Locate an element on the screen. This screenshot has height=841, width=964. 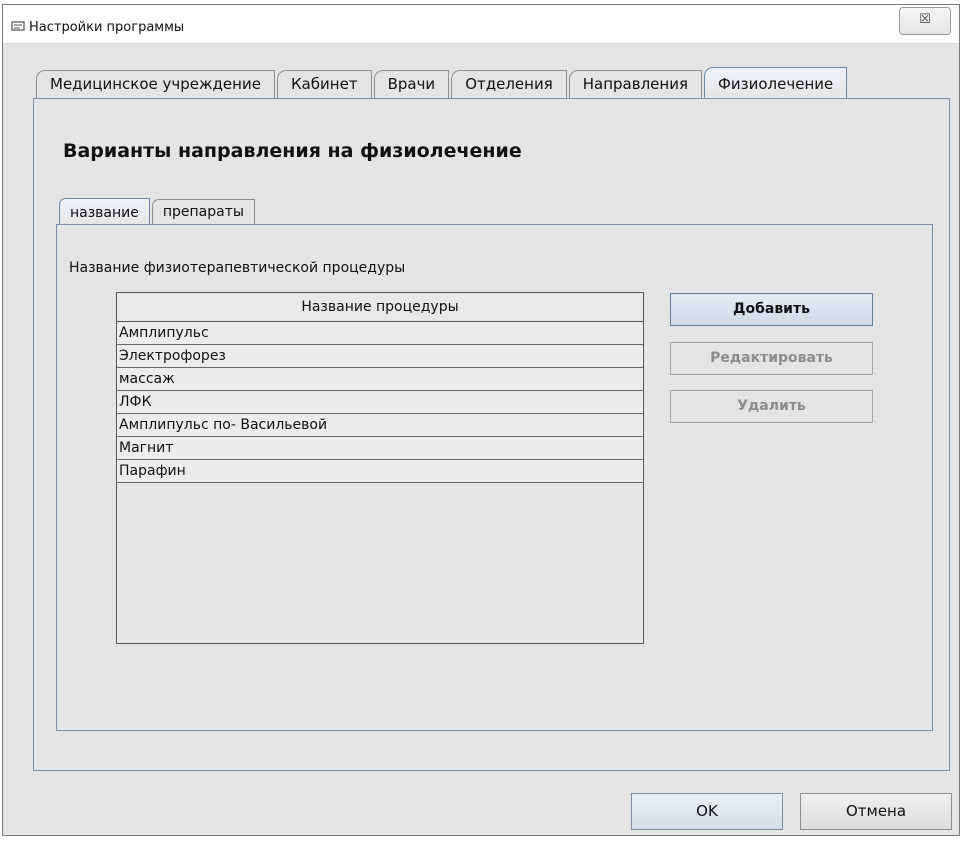
table-row: Электрофорез is located at coordinates (380, 356).